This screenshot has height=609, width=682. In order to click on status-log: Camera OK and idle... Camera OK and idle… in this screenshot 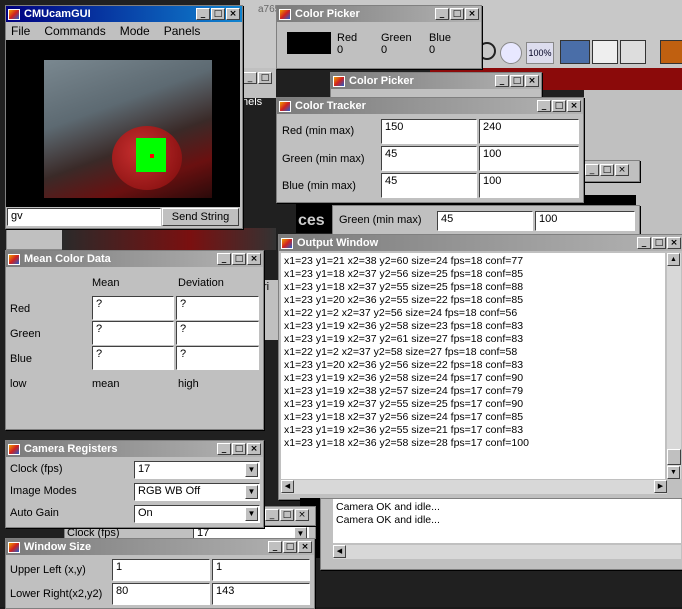, I will do `click(507, 521)`.